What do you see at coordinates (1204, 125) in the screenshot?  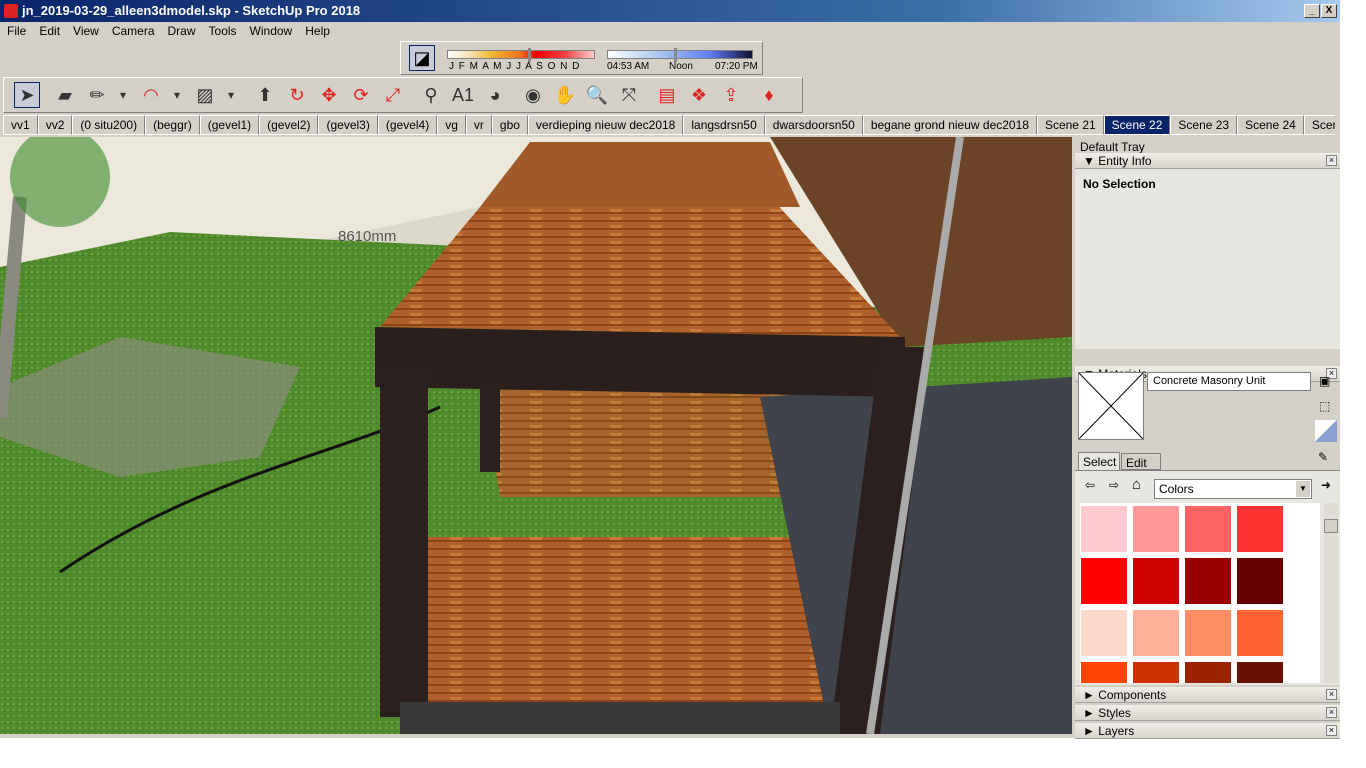 I see `scene-tab: Scene 23` at bounding box center [1204, 125].